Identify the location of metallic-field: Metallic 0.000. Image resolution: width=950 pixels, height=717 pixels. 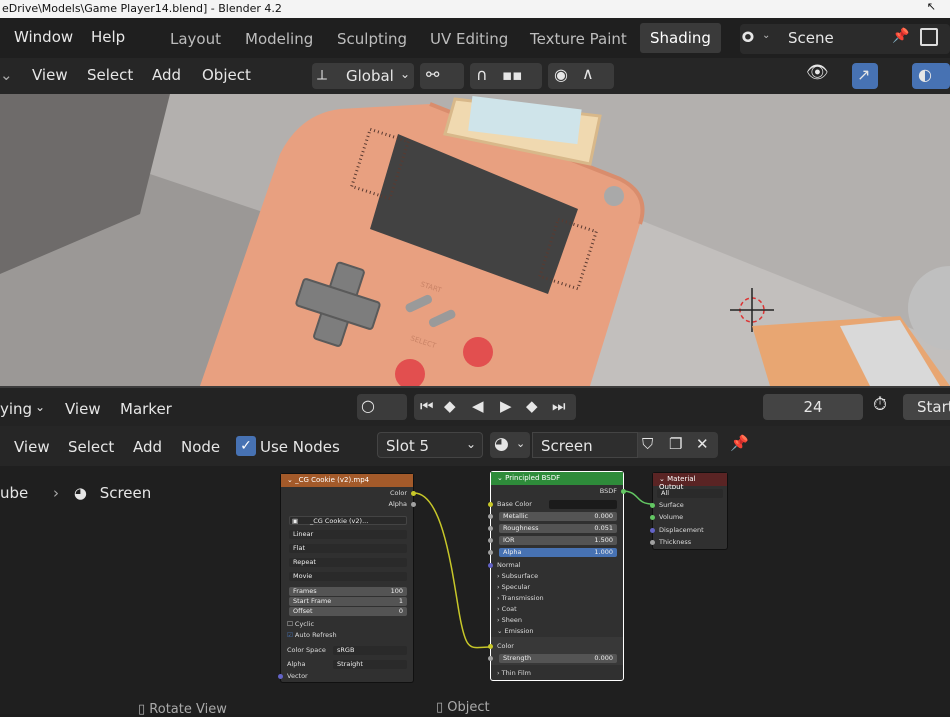
(558, 516).